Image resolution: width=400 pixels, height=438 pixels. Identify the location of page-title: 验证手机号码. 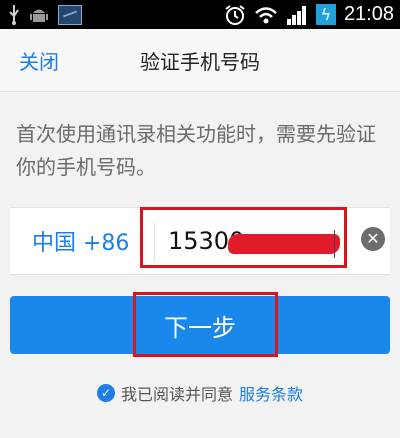
(200, 62).